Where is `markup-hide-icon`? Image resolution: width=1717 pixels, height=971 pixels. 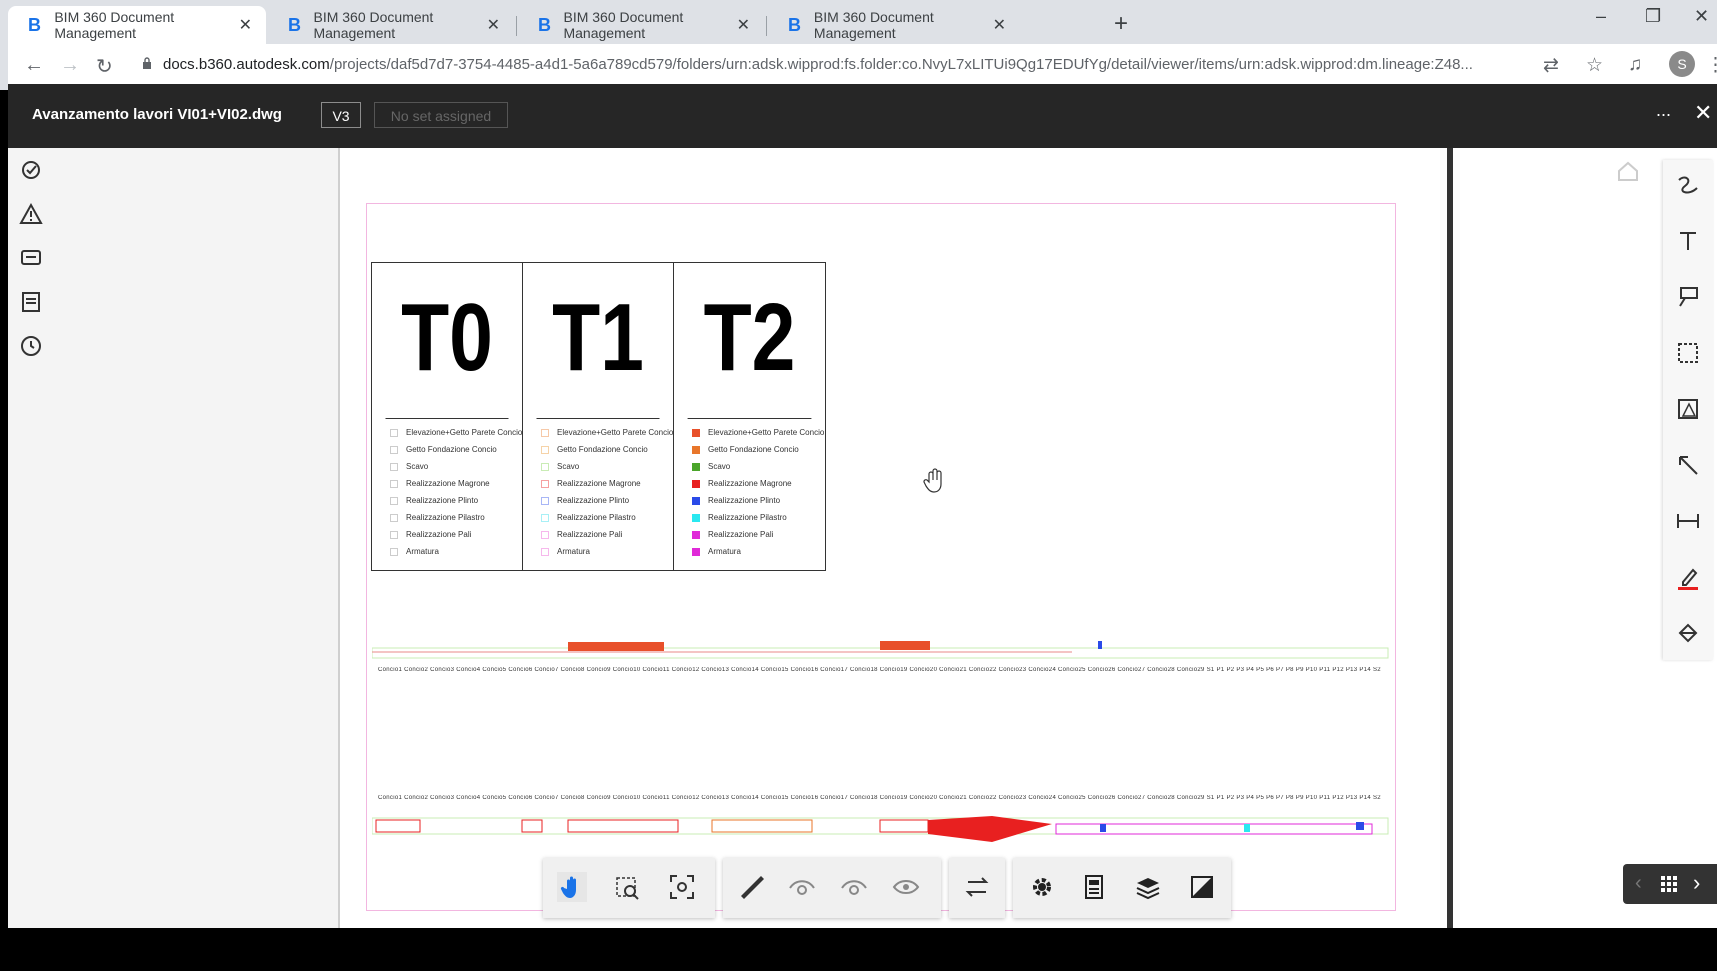
markup-hide-icon is located at coordinates (802, 887).